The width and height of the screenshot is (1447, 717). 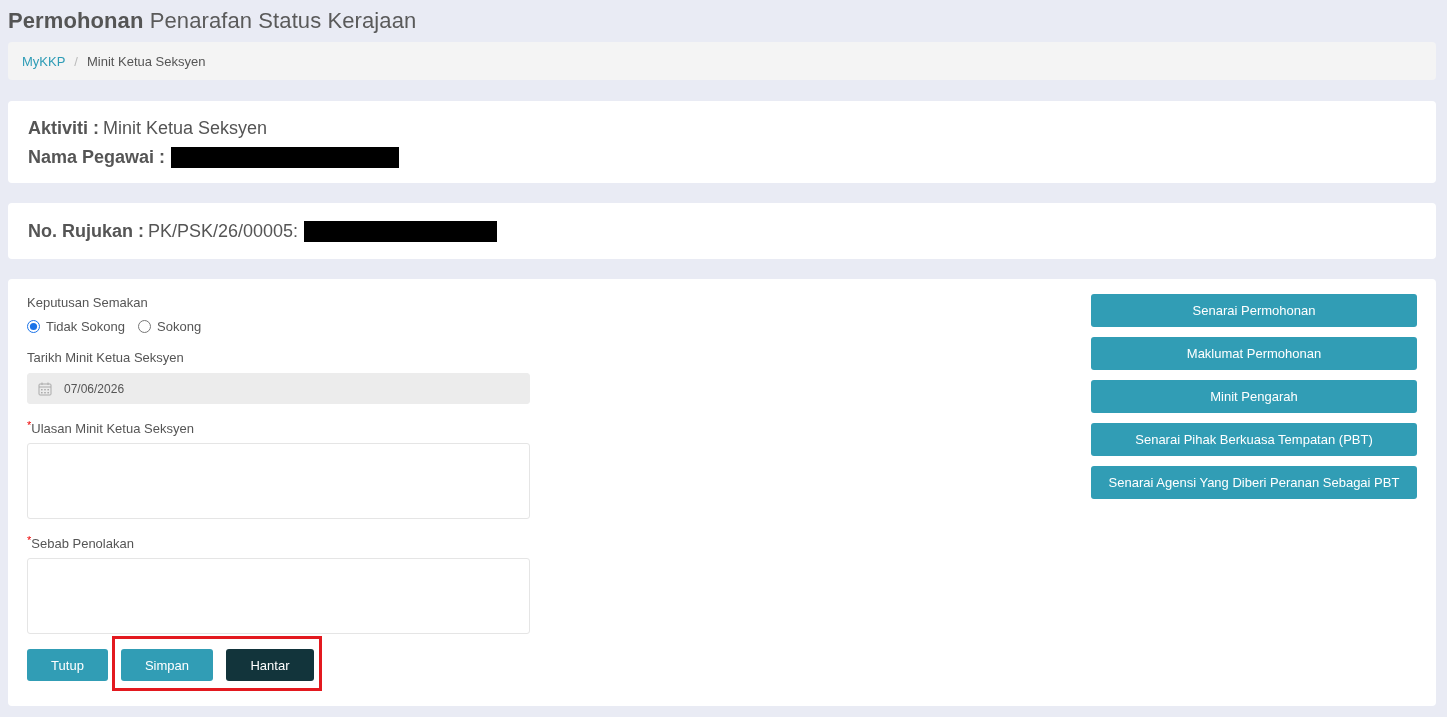 What do you see at coordinates (88, 302) in the screenshot?
I see `form-label: Keputusan Semakan` at bounding box center [88, 302].